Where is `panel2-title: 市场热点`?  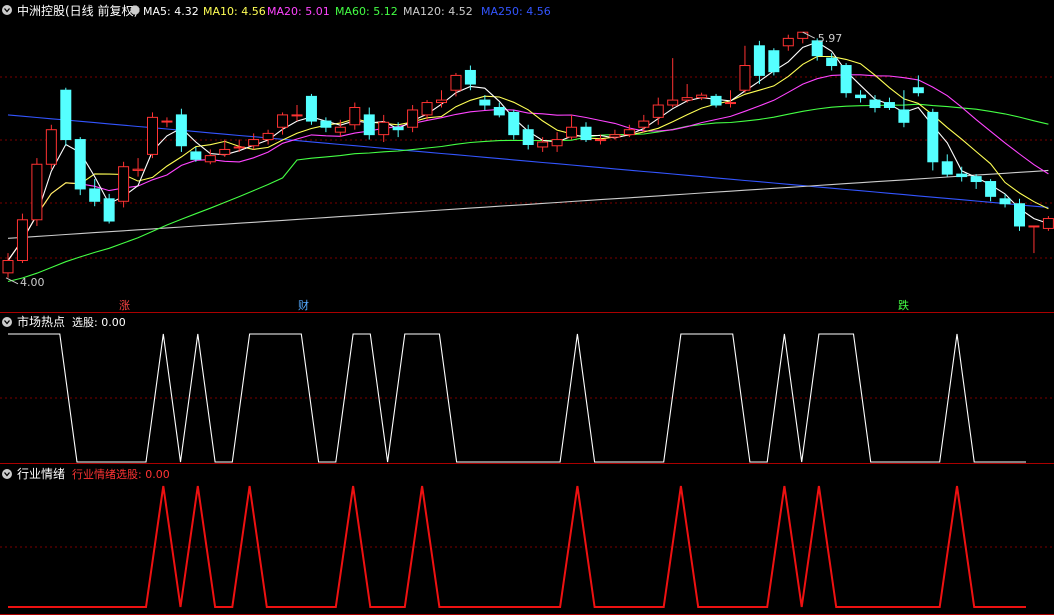
panel2-title: 市场热点 is located at coordinates (41, 321).